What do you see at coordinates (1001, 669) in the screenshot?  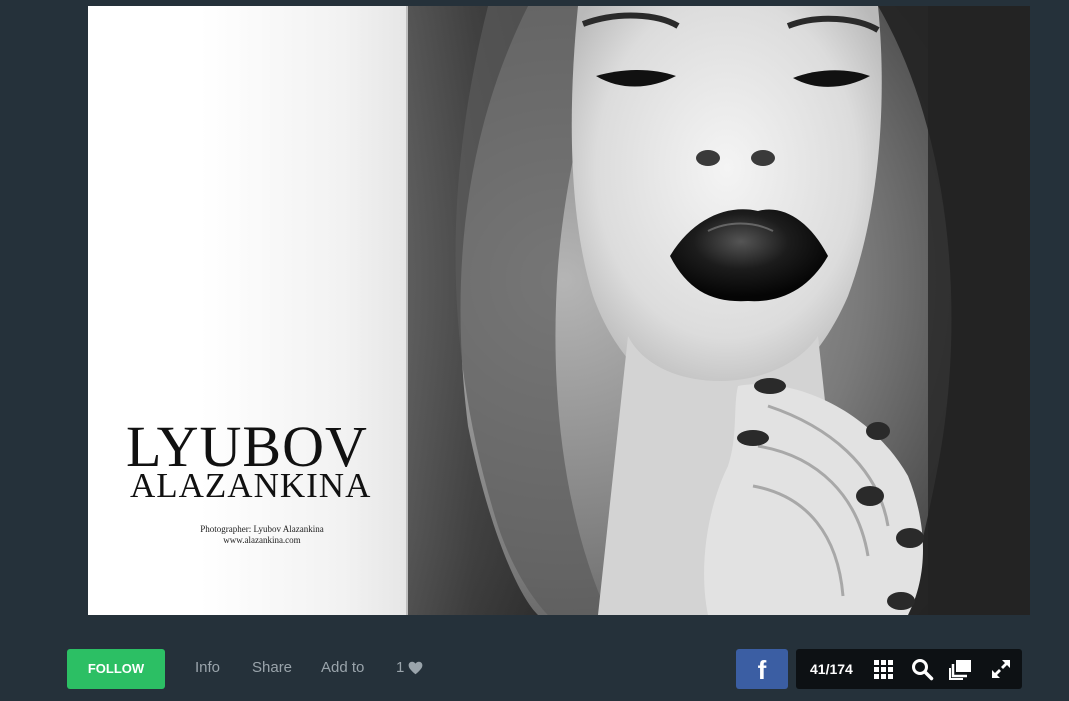 I see `fullscreen-icon` at bounding box center [1001, 669].